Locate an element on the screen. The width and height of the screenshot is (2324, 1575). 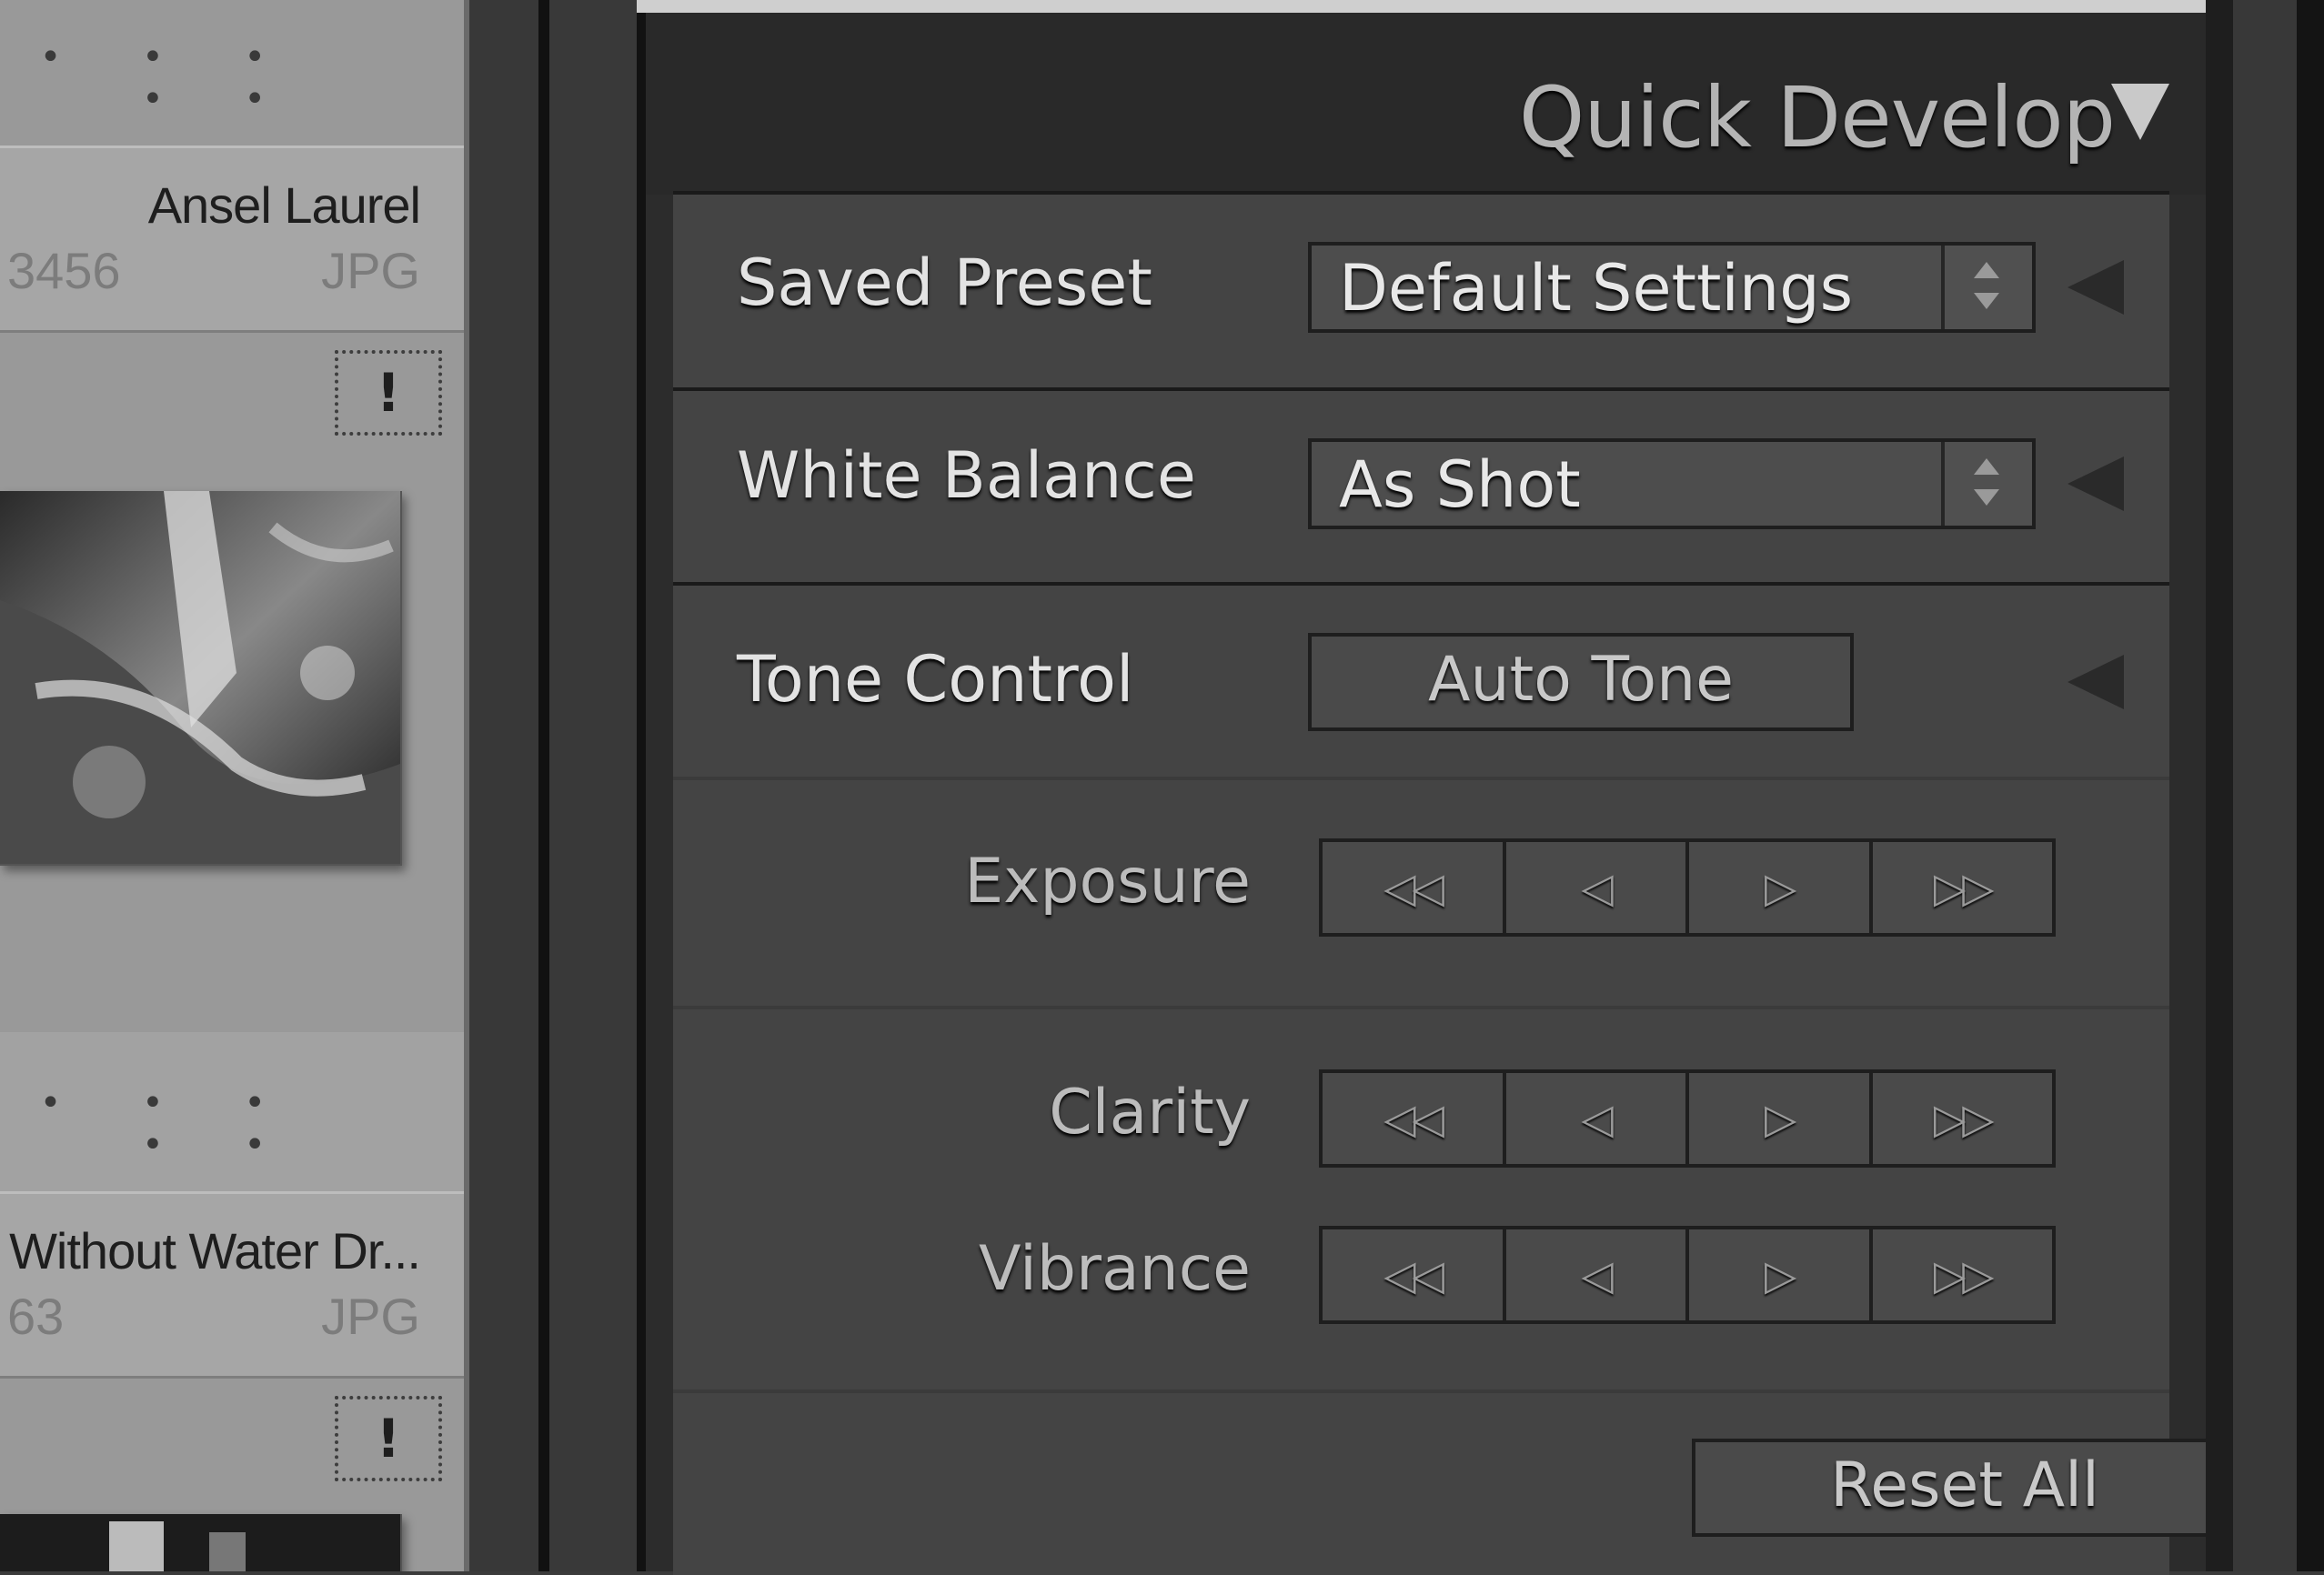
thumbnail-metadata: Ansel Laurel 3456 JPG is located at coordinates (232, 239).